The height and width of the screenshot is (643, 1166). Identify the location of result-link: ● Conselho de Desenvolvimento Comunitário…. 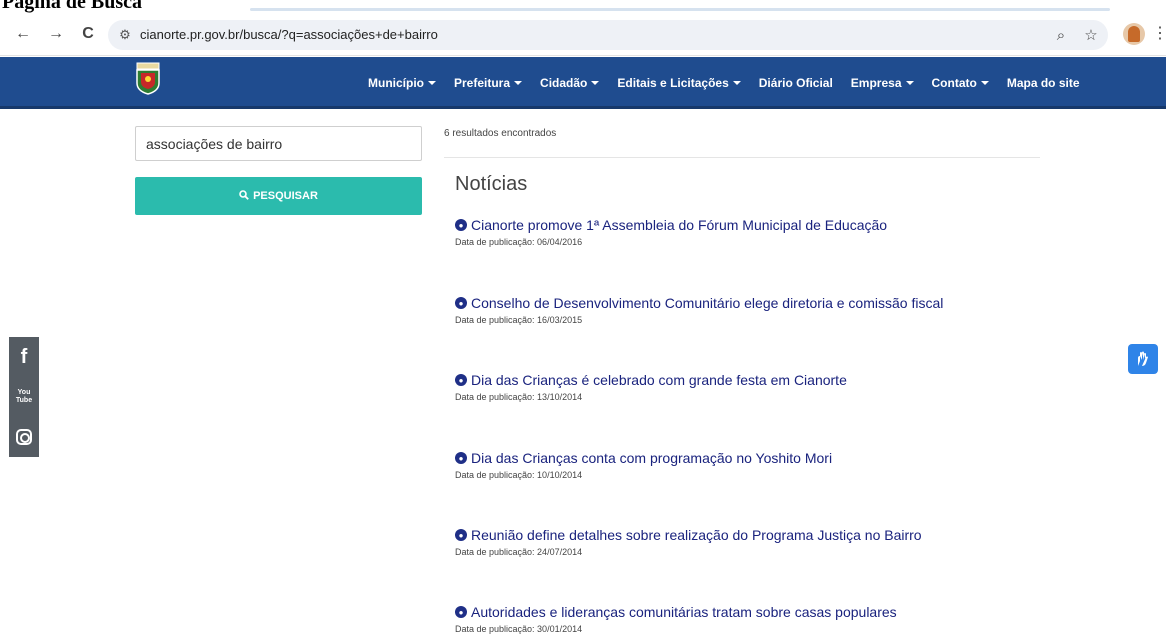
(755, 303).